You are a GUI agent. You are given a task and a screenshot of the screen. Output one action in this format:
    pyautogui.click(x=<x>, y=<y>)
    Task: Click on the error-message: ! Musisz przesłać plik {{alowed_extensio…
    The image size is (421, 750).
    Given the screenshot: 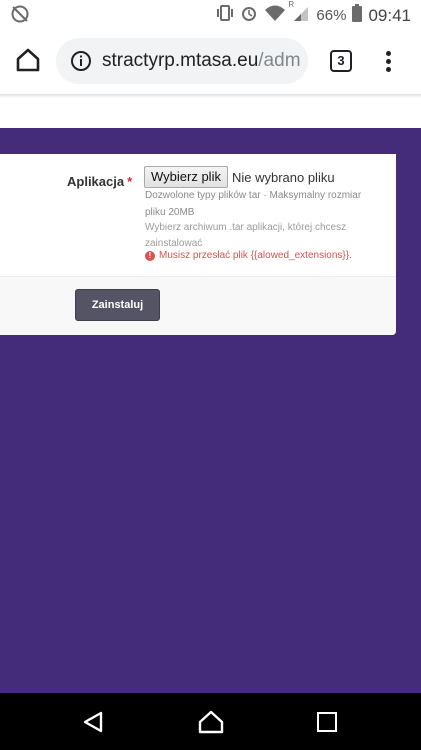 What is the action you would take?
    pyautogui.click(x=265, y=255)
    